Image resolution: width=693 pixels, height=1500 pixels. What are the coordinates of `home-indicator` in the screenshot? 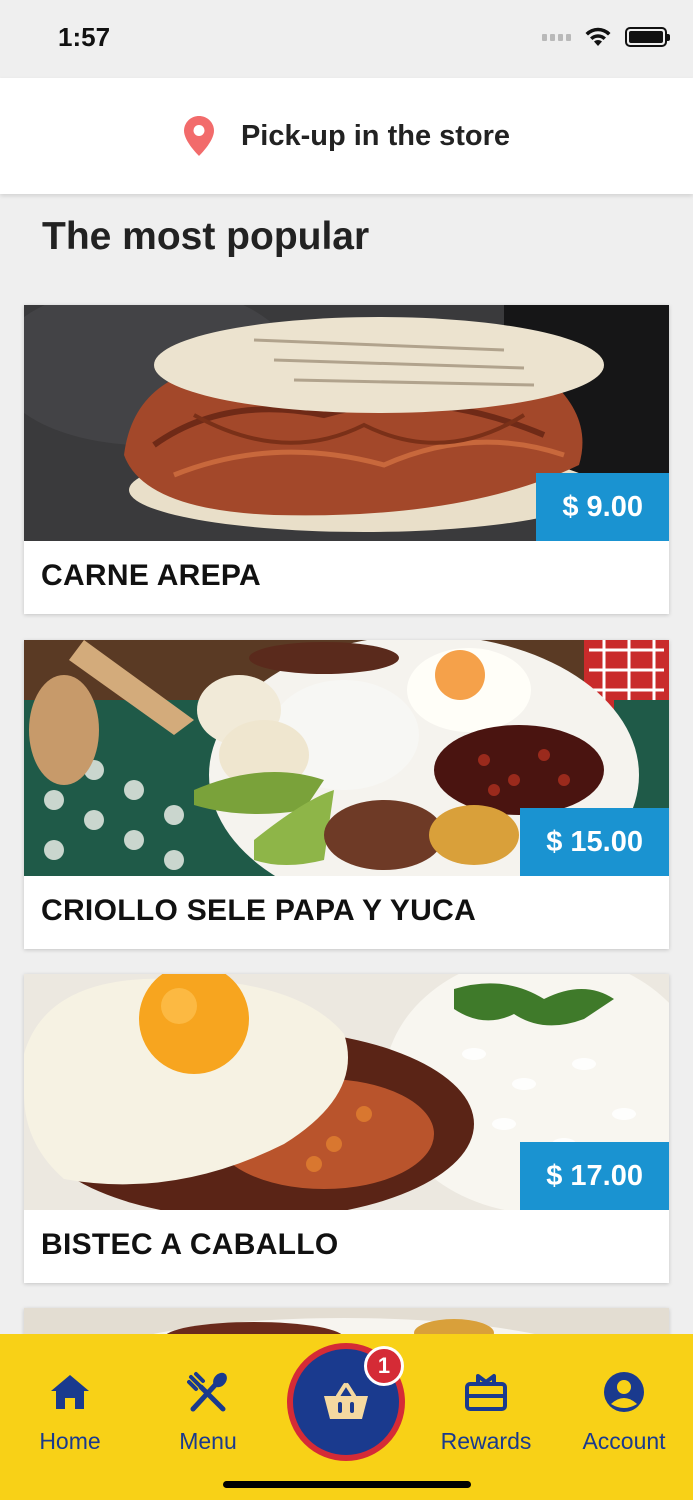 It's located at (347, 1484).